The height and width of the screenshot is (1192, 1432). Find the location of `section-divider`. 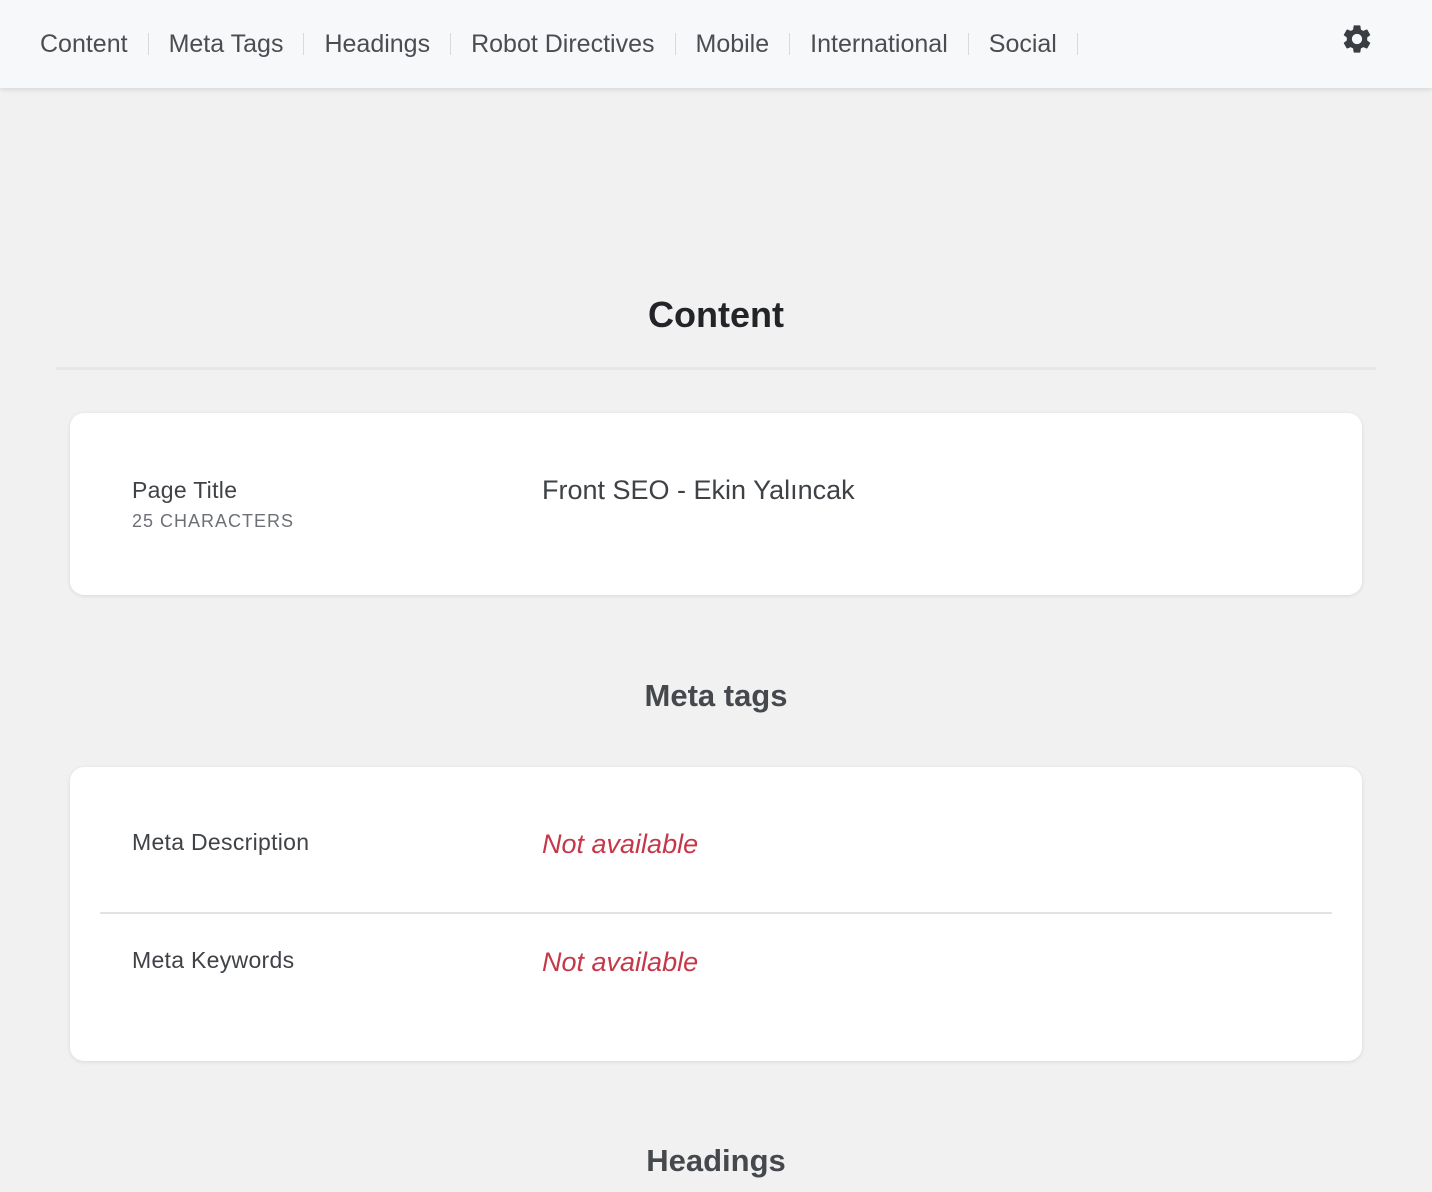

section-divider is located at coordinates (716, 368).